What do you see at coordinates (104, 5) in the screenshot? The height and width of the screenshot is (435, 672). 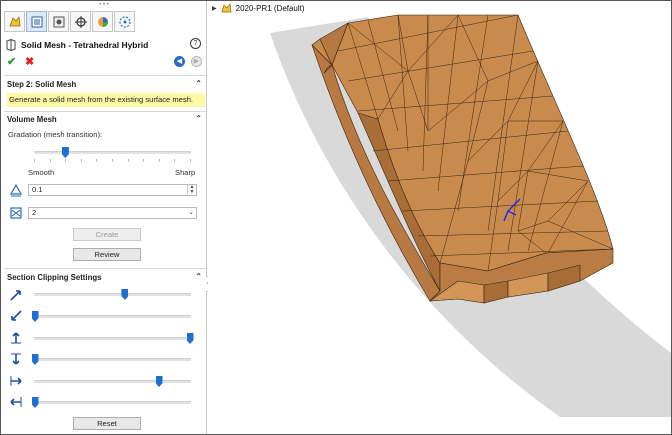 I see `panel-grip: • • •` at bounding box center [104, 5].